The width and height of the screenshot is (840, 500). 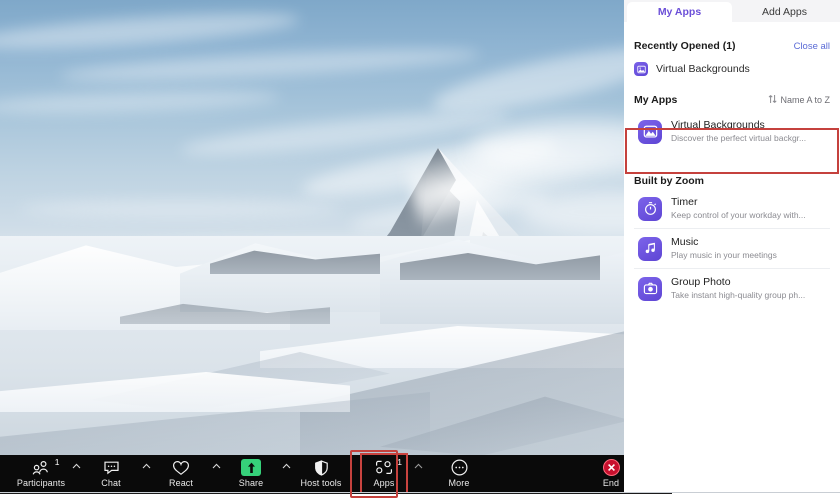 I want to click on app-text-block: Music Play music in your meetings, so click(x=724, y=248).